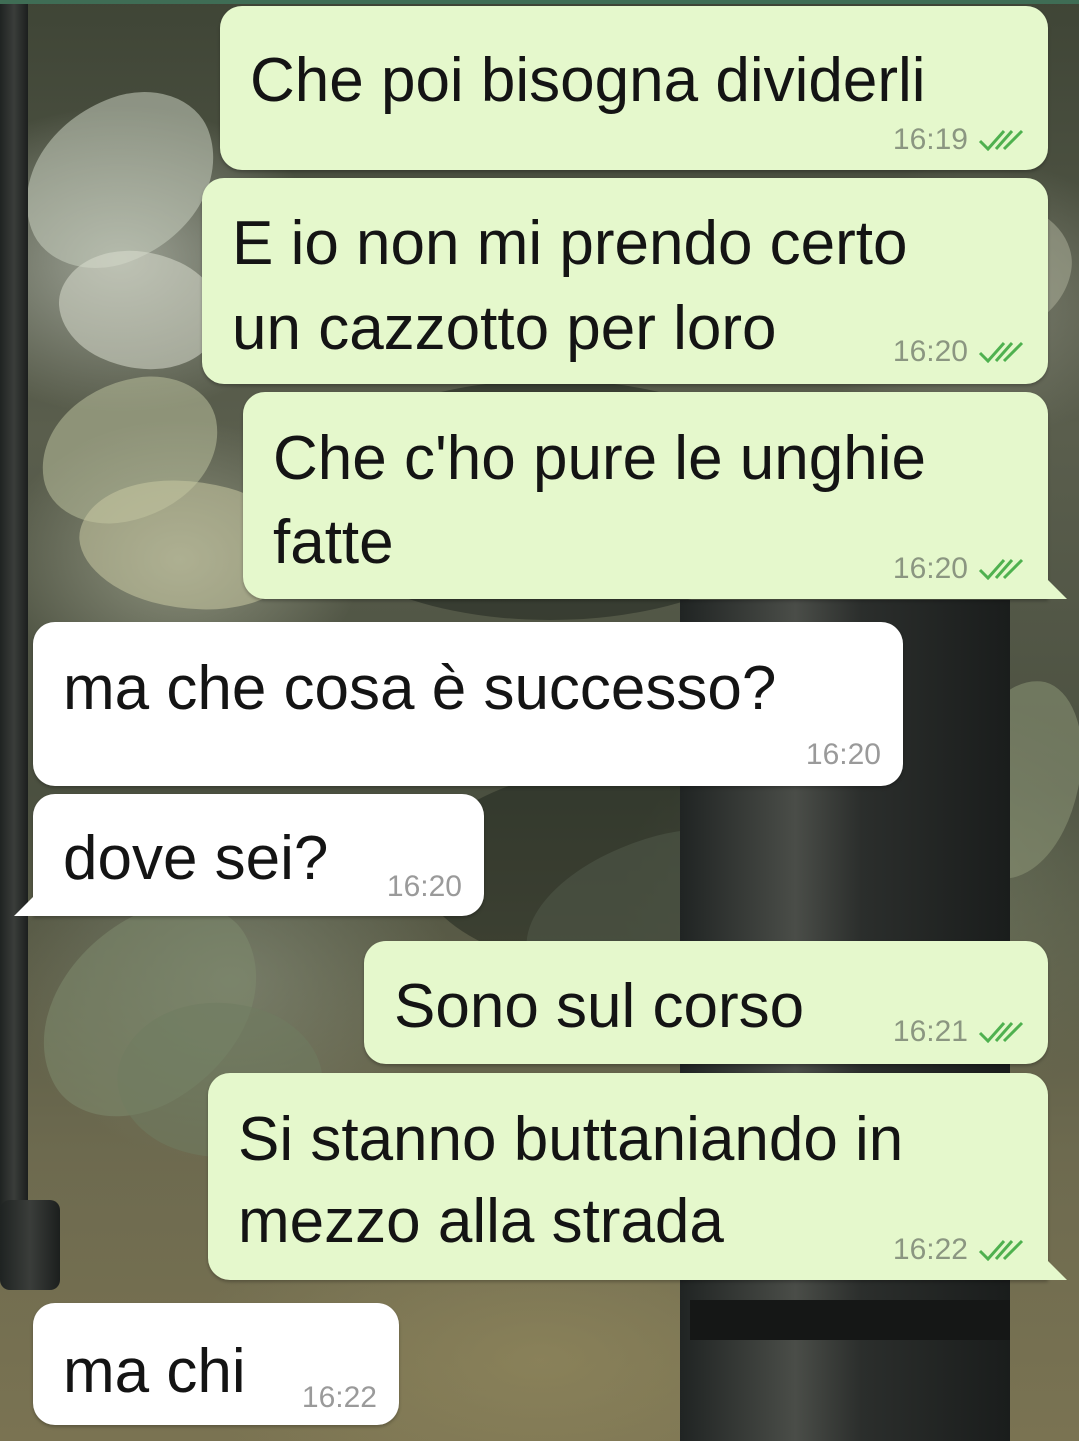 The width and height of the screenshot is (1079, 1441). I want to click on message-text: Si stanno buttaniando in, so click(571, 1139).